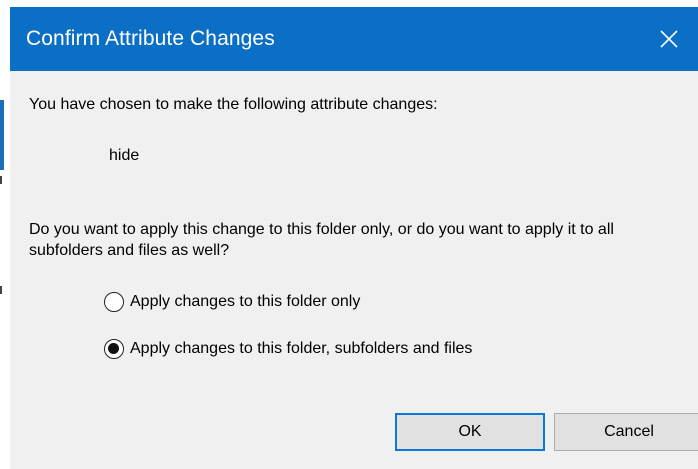 This screenshot has width=698, height=469. I want to click on background-accent, so click(2, 135).